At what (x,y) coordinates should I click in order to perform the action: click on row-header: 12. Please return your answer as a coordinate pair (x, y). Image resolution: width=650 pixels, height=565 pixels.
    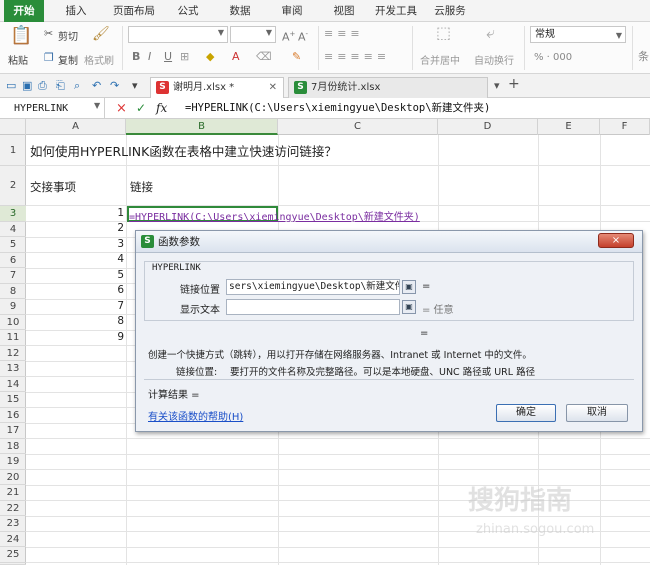
    Looking at the image, I should click on (13, 353).